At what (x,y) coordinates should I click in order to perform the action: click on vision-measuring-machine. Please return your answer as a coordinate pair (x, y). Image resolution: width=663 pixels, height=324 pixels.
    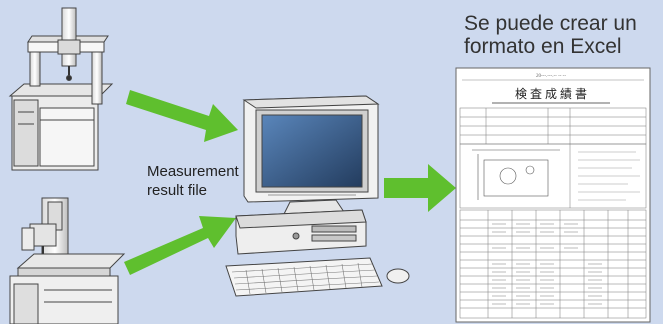
    Looking at the image, I should click on (67, 260).